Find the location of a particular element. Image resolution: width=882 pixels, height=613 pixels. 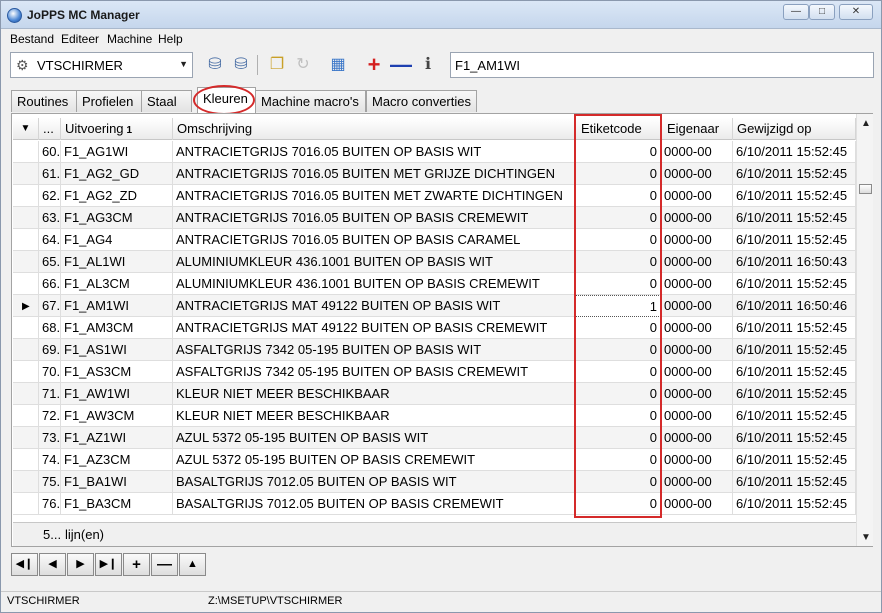

refresh-icon: ↻ is located at coordinates (303, 65).